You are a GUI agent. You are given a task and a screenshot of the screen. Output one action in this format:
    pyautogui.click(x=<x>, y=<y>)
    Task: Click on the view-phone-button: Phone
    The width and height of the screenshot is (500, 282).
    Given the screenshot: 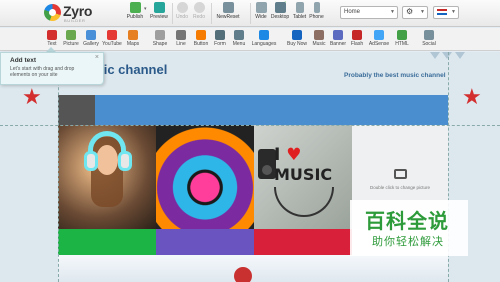 What is the action you would take?
    pyautogui.click(x=316, y=13)
    